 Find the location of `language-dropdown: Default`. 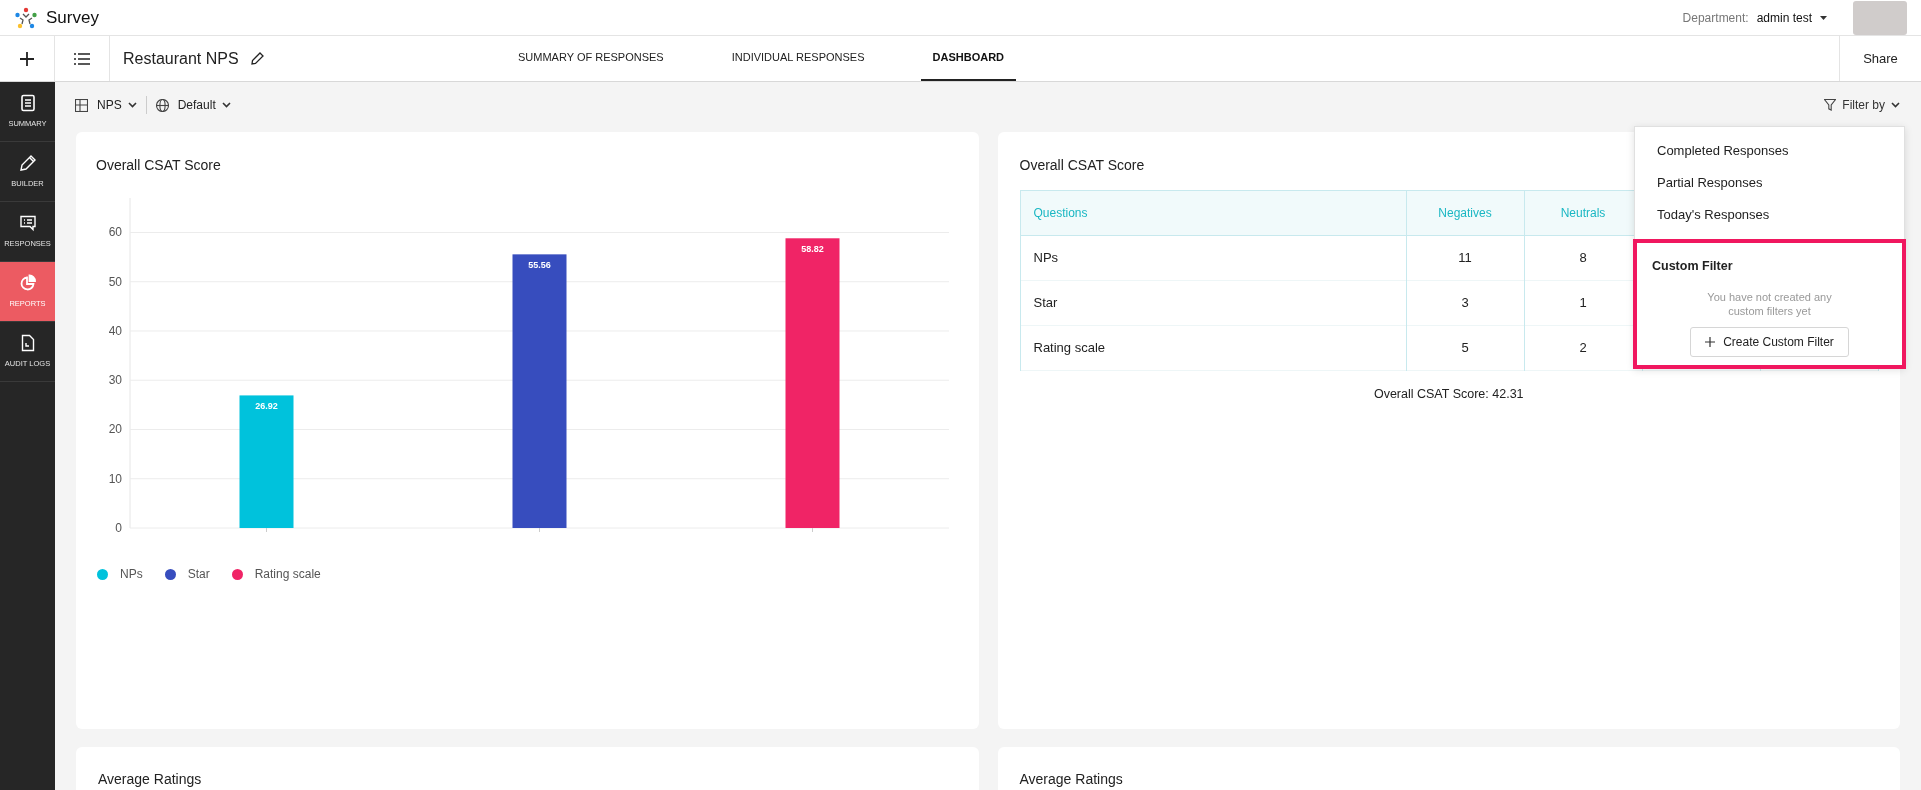

language-dropdown: Default is located at coordinates (193, 105).